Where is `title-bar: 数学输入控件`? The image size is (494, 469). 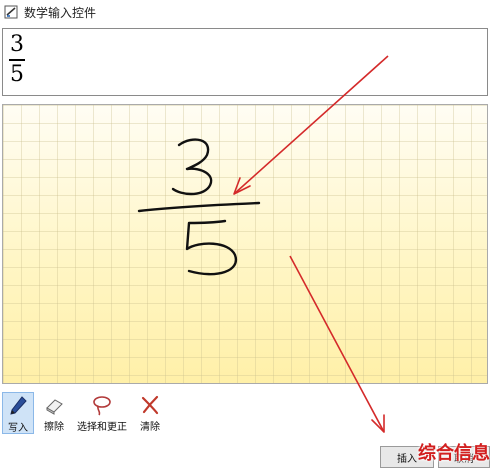
title-bar: 数学输入控件 is located at coordinates (247, 12).